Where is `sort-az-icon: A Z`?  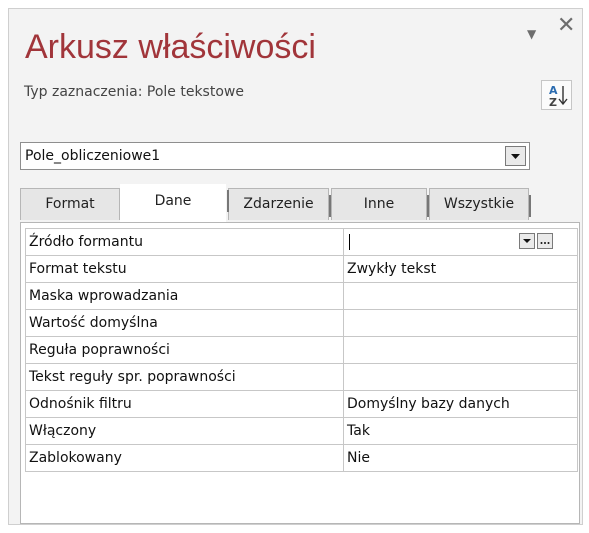 sort-az-icon: A Z is located at coordinates (558, 96).